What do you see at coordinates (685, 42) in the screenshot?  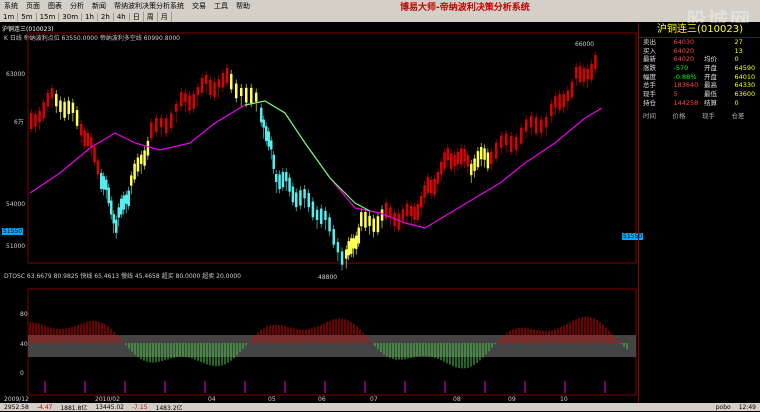 I see `quote-value: 64030` at bounding box center [685, 42].